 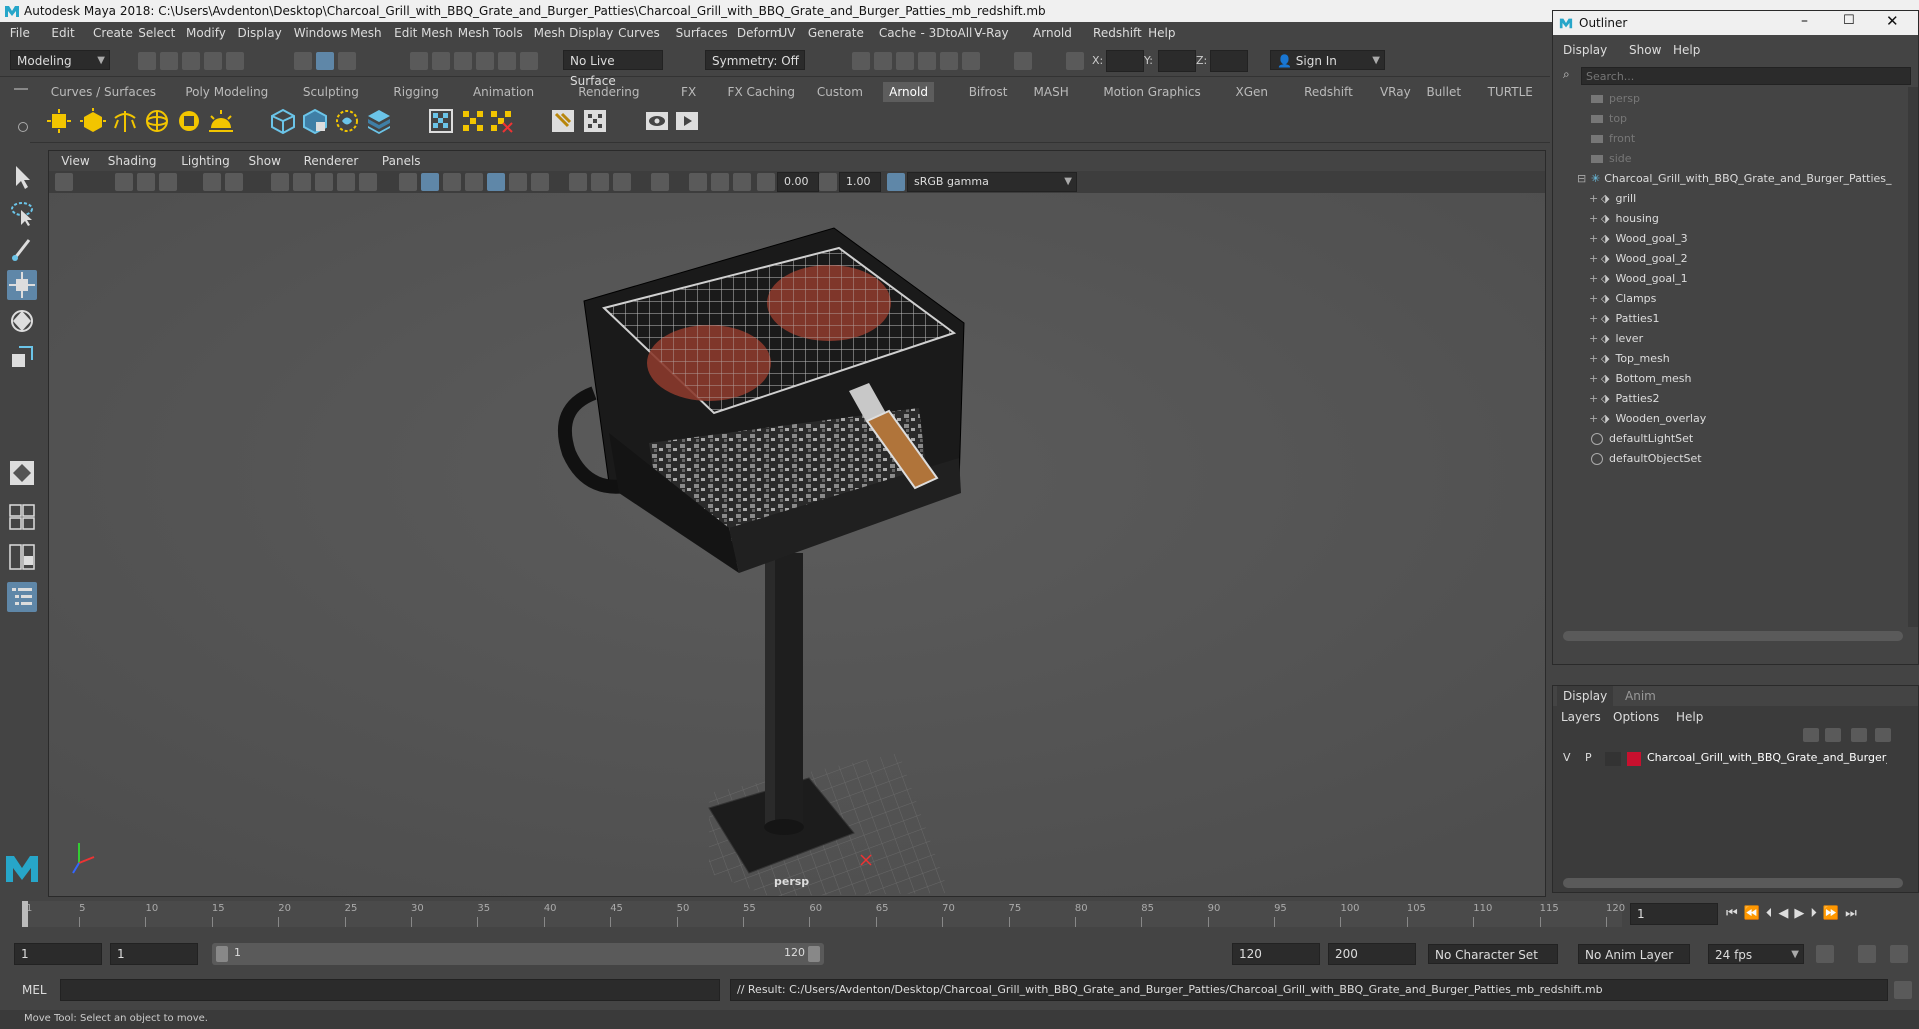 What do you see at coordinates (132, 161) in the screenshot?
I see `panel-menu-shading: Shading` at bounding box center [132, 161].